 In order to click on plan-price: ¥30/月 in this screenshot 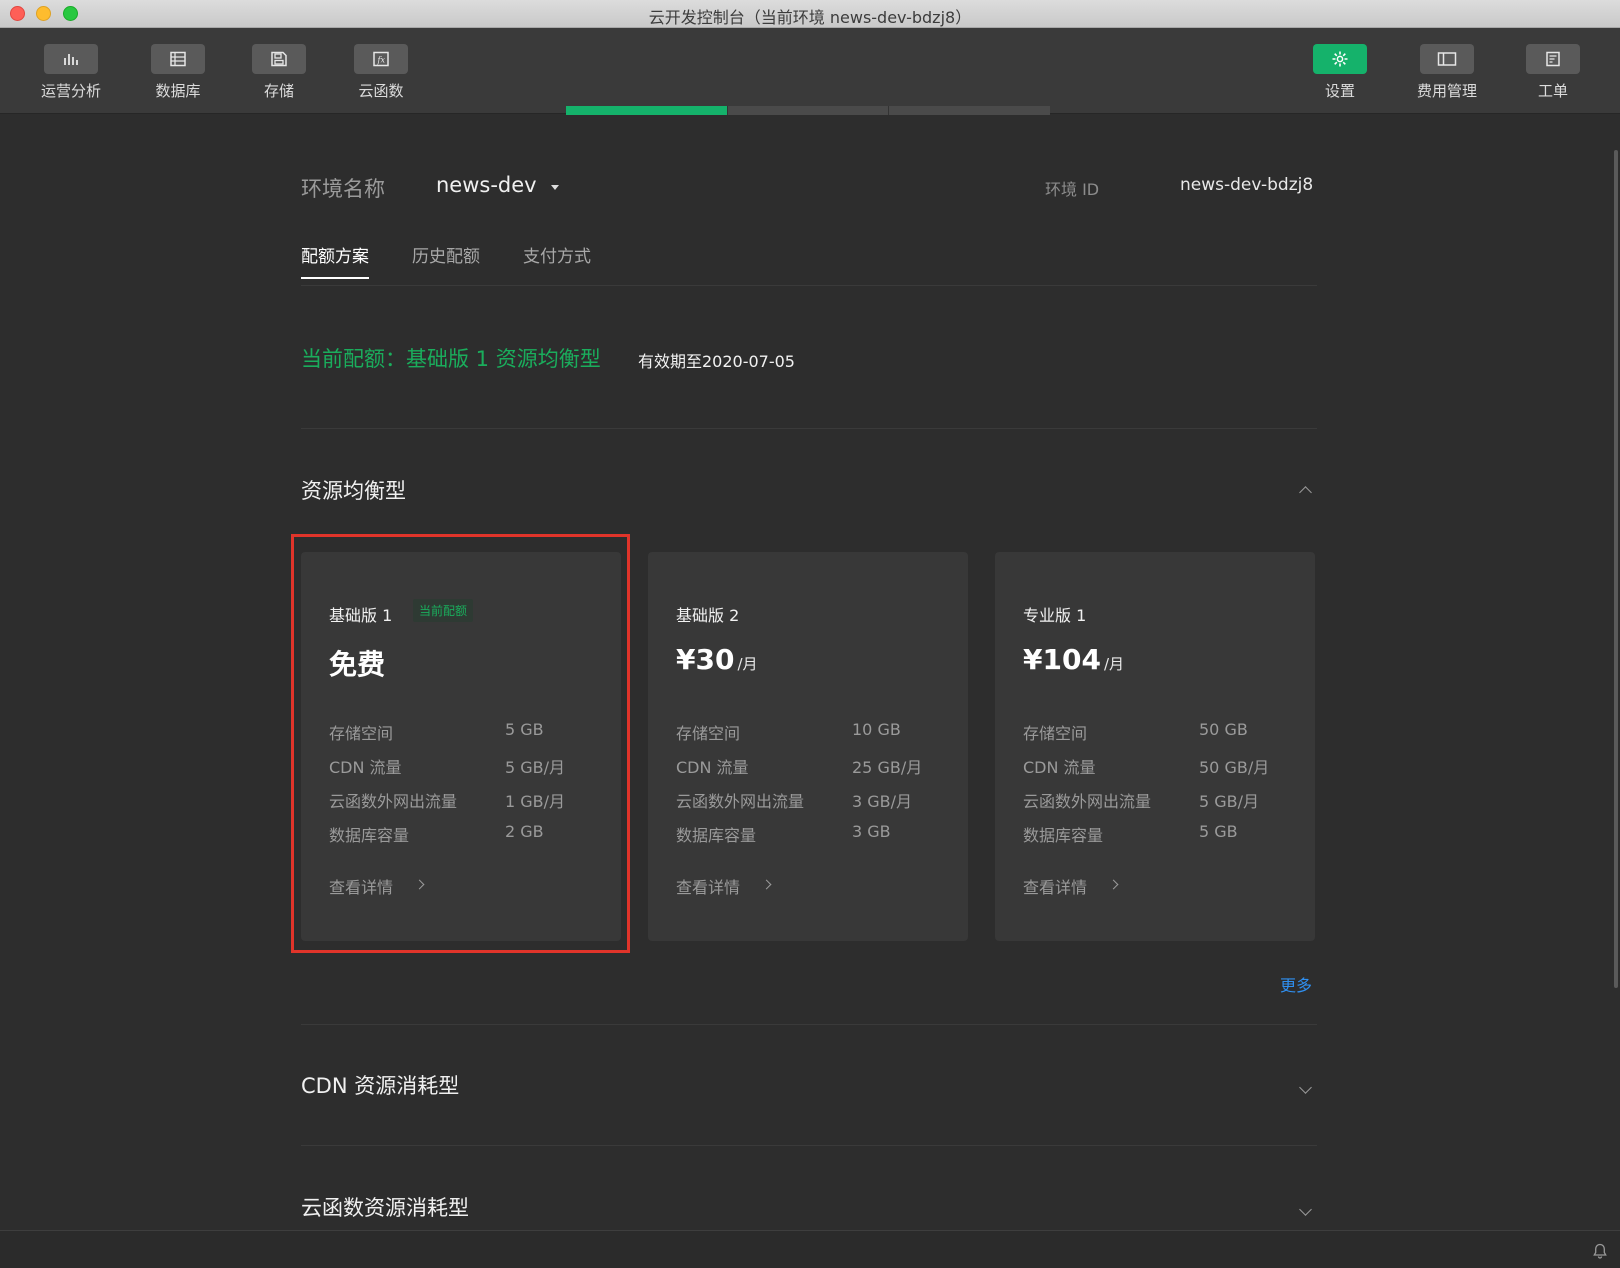, I will do `click(717, 659)`.